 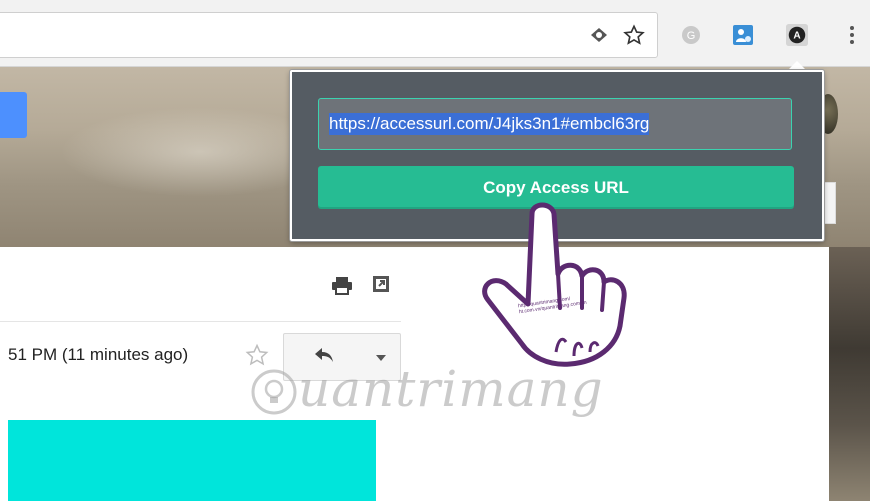 I want to click on lightbulb-watermark-icon, so click(x=274, y=394).